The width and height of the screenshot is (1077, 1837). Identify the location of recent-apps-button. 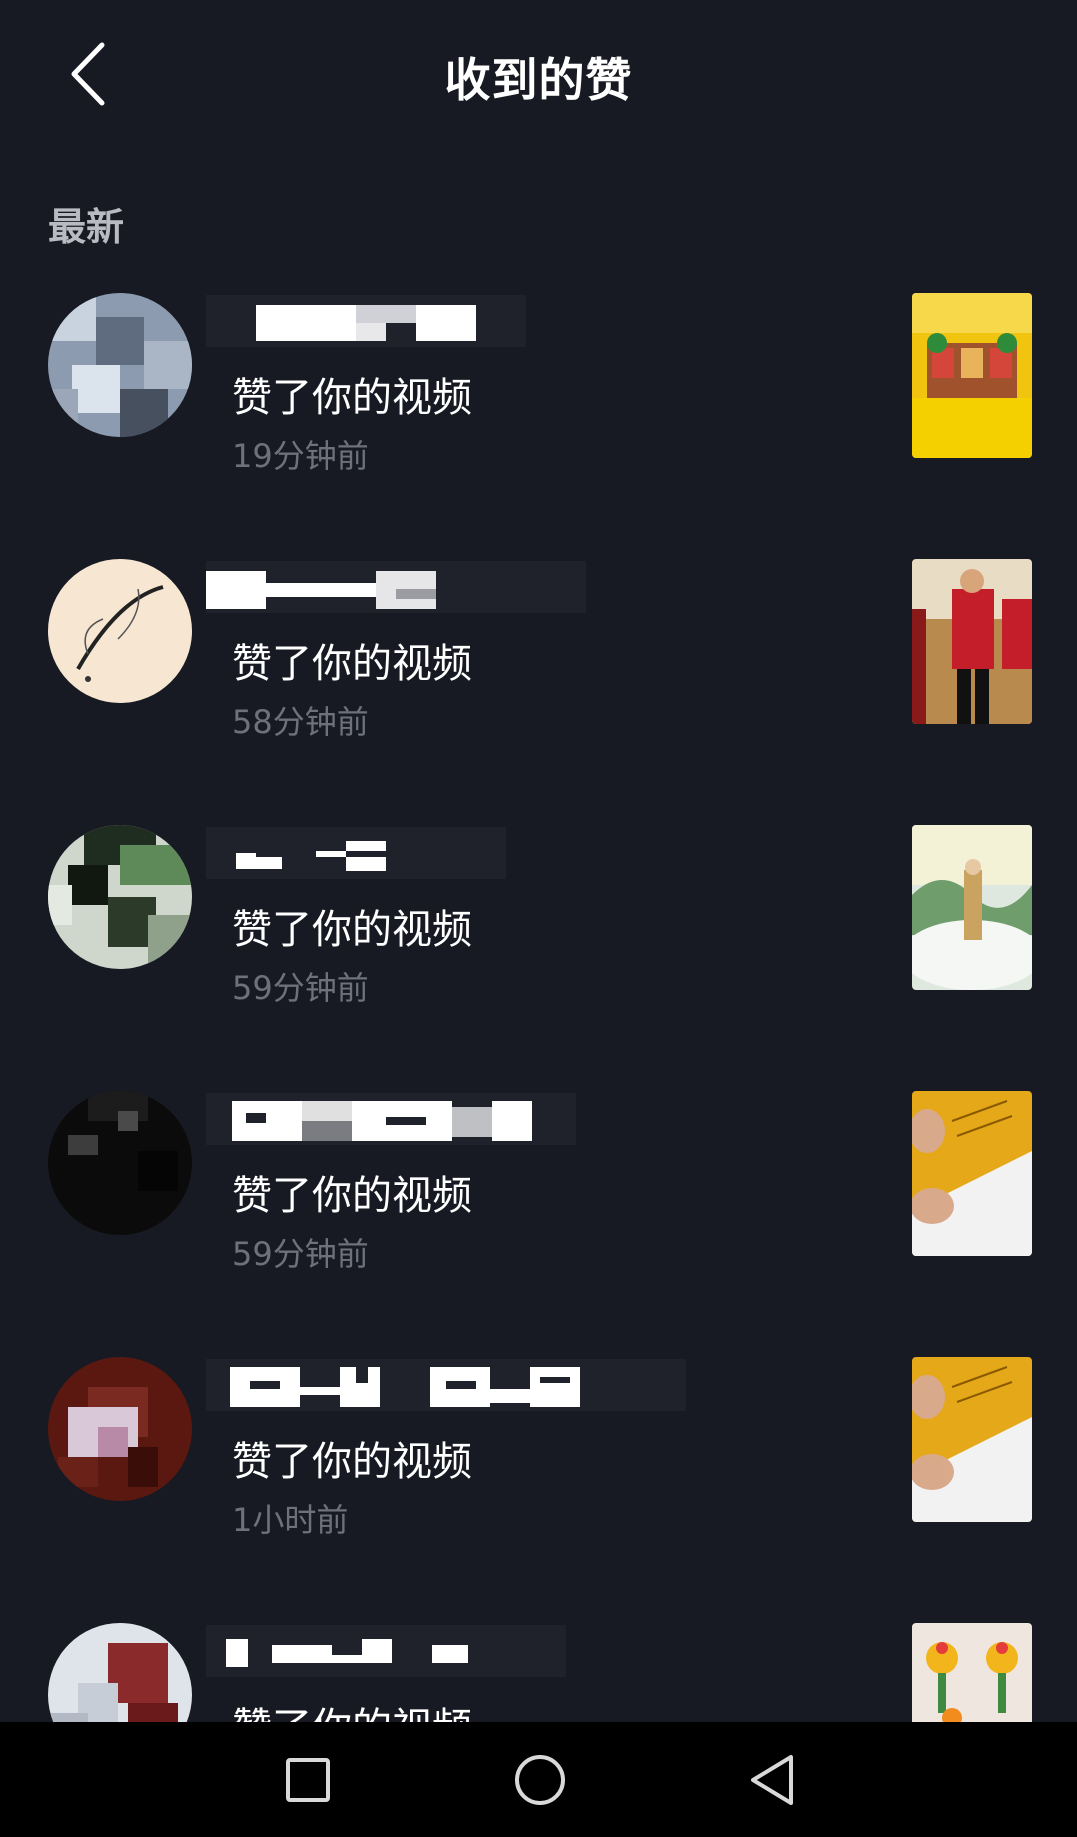
(308, 1780).